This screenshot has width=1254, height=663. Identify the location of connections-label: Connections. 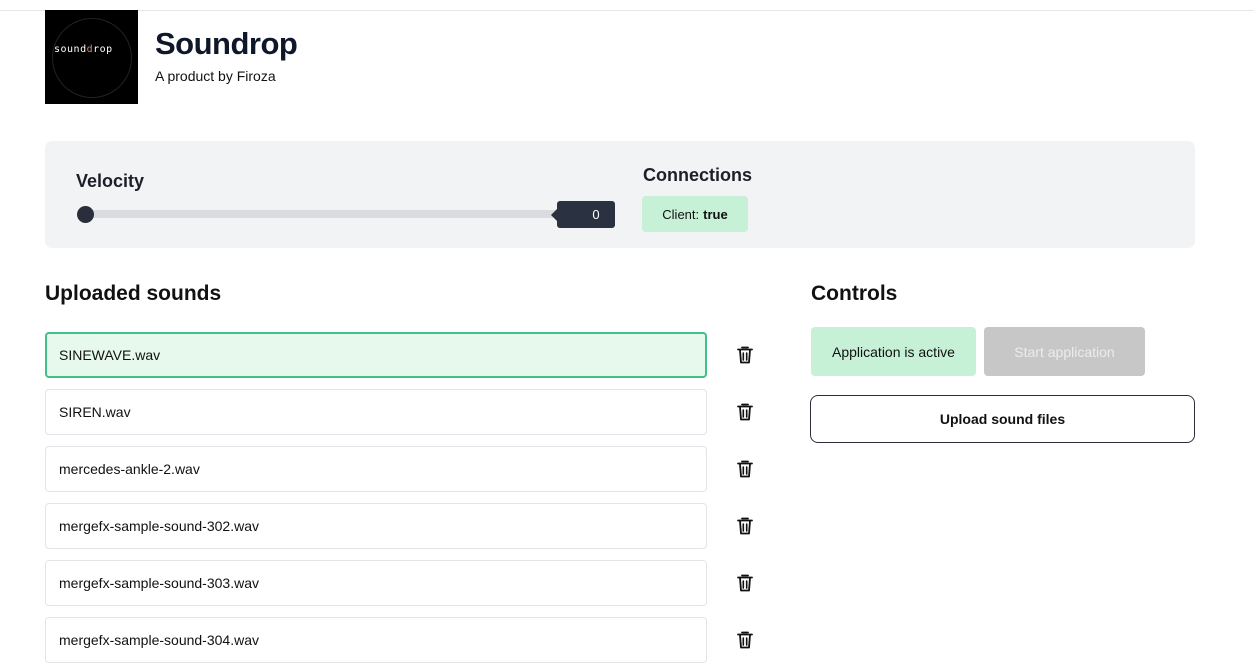
(698, 175).